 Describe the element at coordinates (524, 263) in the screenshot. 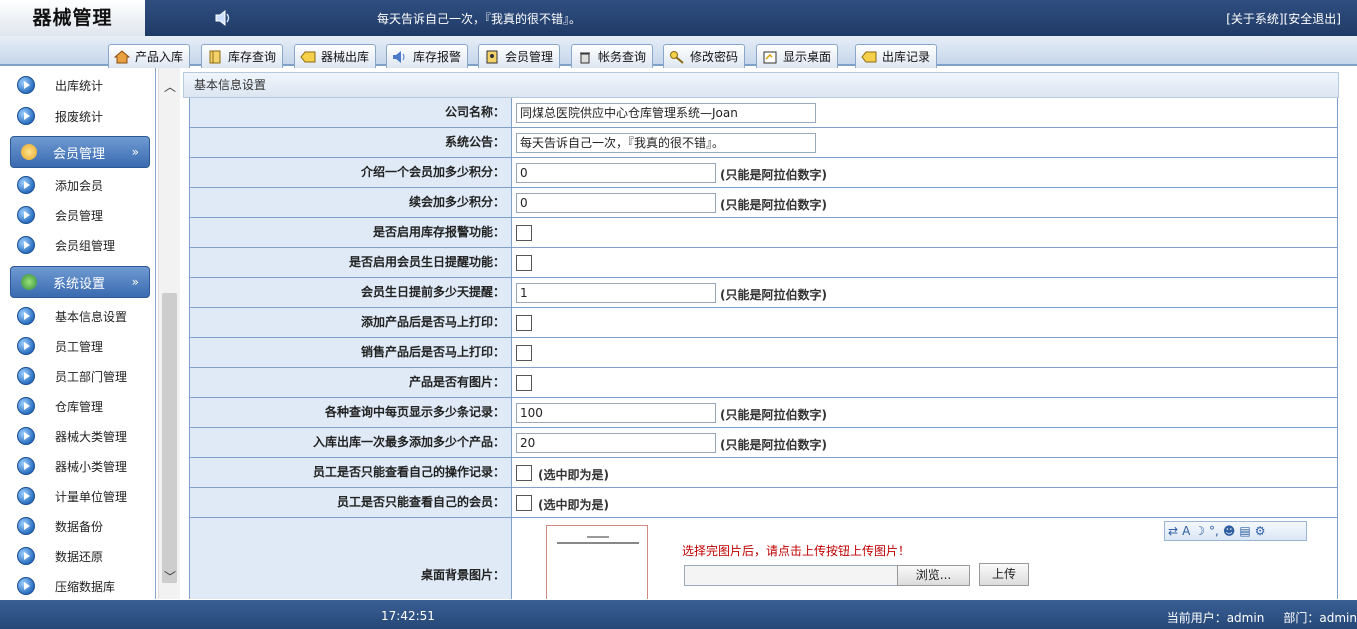

I see `birthday-reminder-checkbox` at that location.